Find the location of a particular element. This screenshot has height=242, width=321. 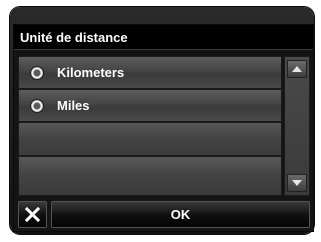

option-label: Kilometers is located at coordinates (91, 72).